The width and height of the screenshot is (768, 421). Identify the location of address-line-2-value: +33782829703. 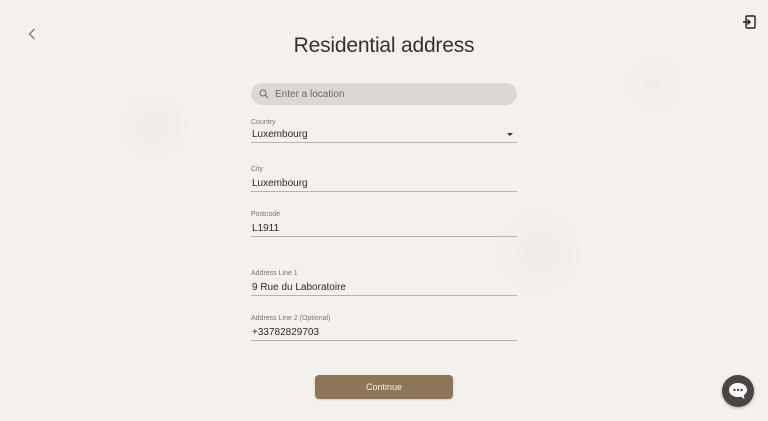
(286, 332).